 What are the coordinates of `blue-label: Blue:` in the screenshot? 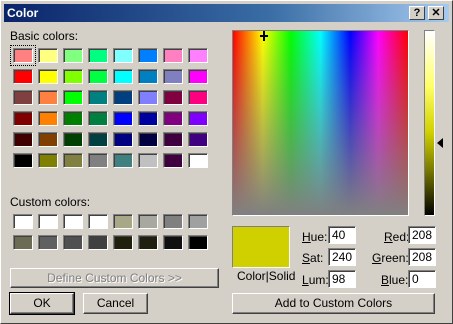 It's located at (395, 280).